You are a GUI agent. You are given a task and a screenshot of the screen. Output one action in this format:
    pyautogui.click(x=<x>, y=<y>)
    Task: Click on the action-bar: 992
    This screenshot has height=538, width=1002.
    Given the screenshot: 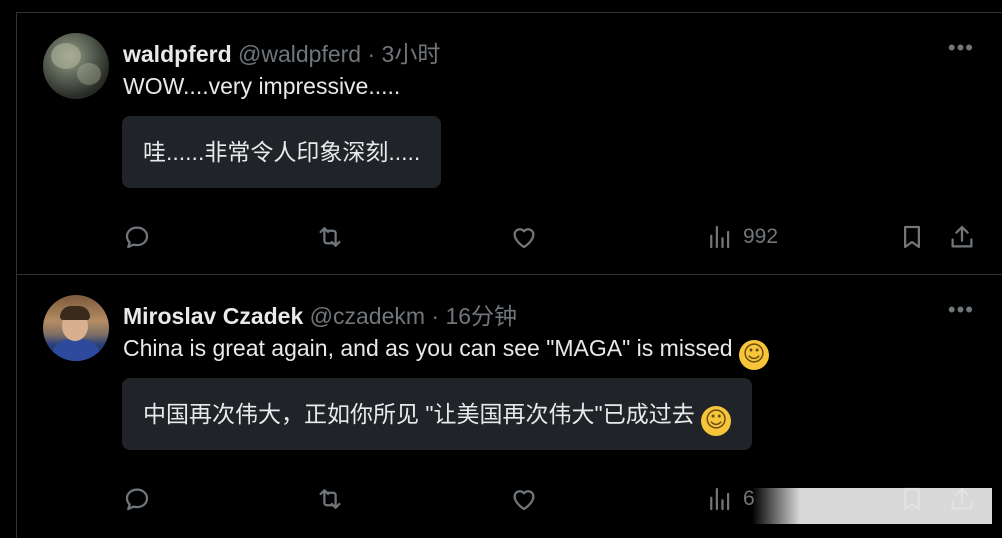 What is the action you would take?
    pyautogui.click(x=509, y=237)
    